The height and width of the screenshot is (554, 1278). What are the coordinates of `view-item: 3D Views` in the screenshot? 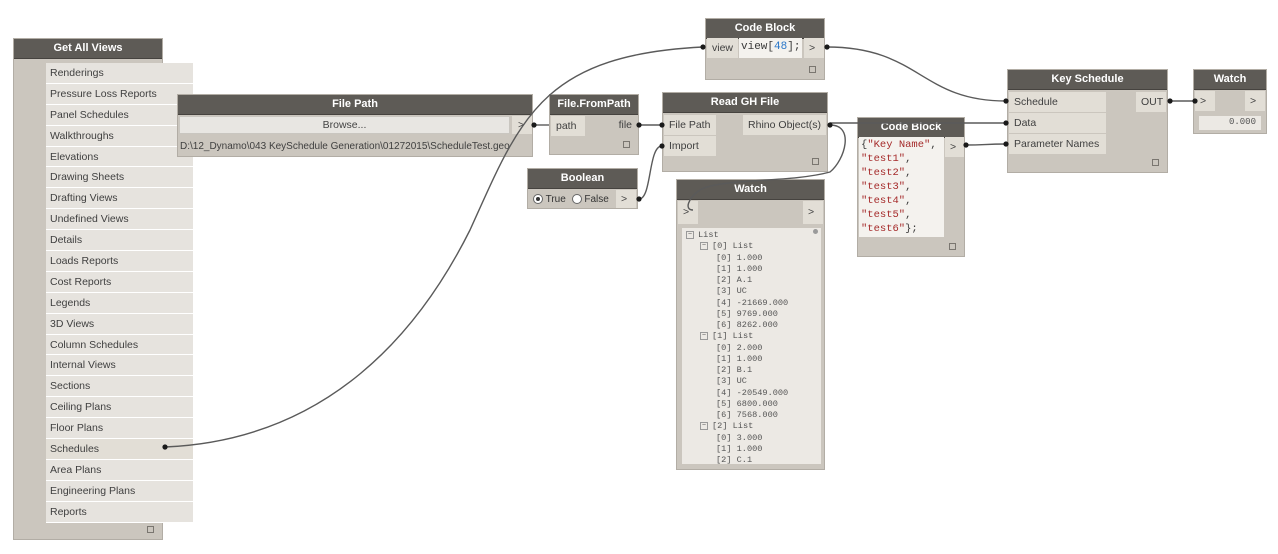 It's located at (119, 324).